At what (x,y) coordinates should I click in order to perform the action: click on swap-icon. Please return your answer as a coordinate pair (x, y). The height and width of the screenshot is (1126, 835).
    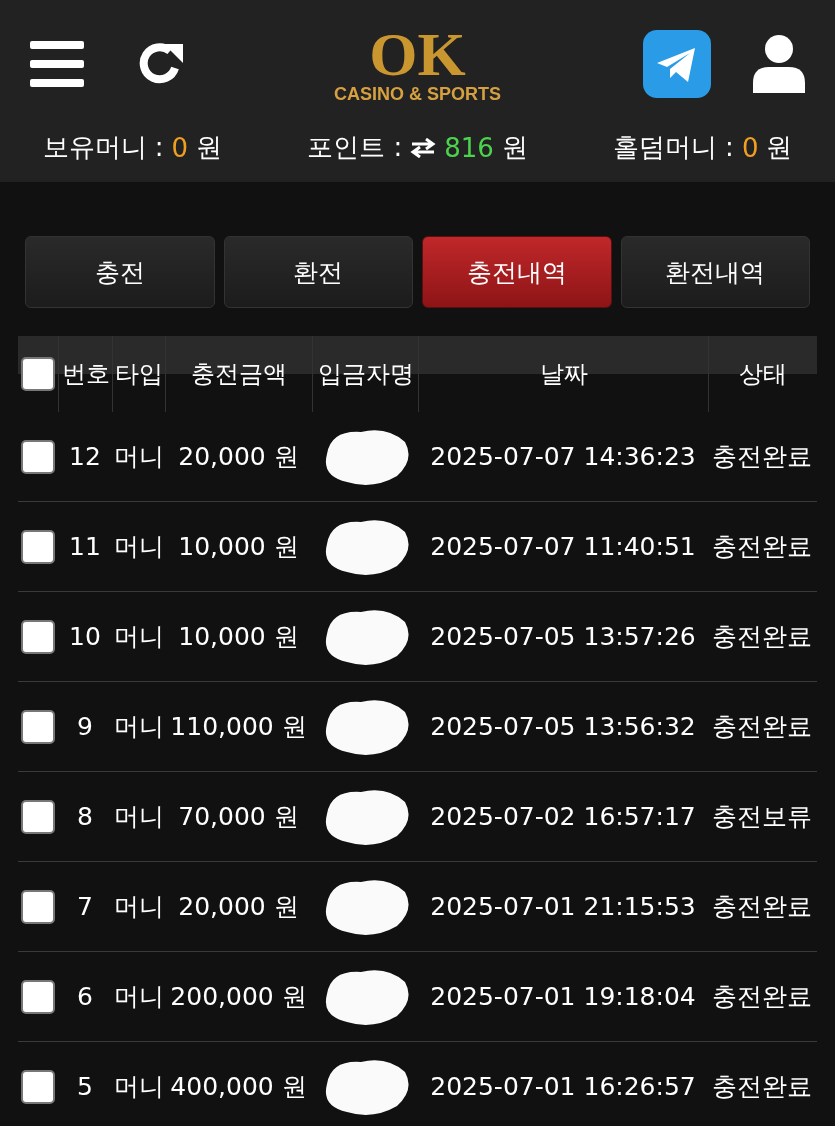
    Looking at the image, I should click on (423, 147).